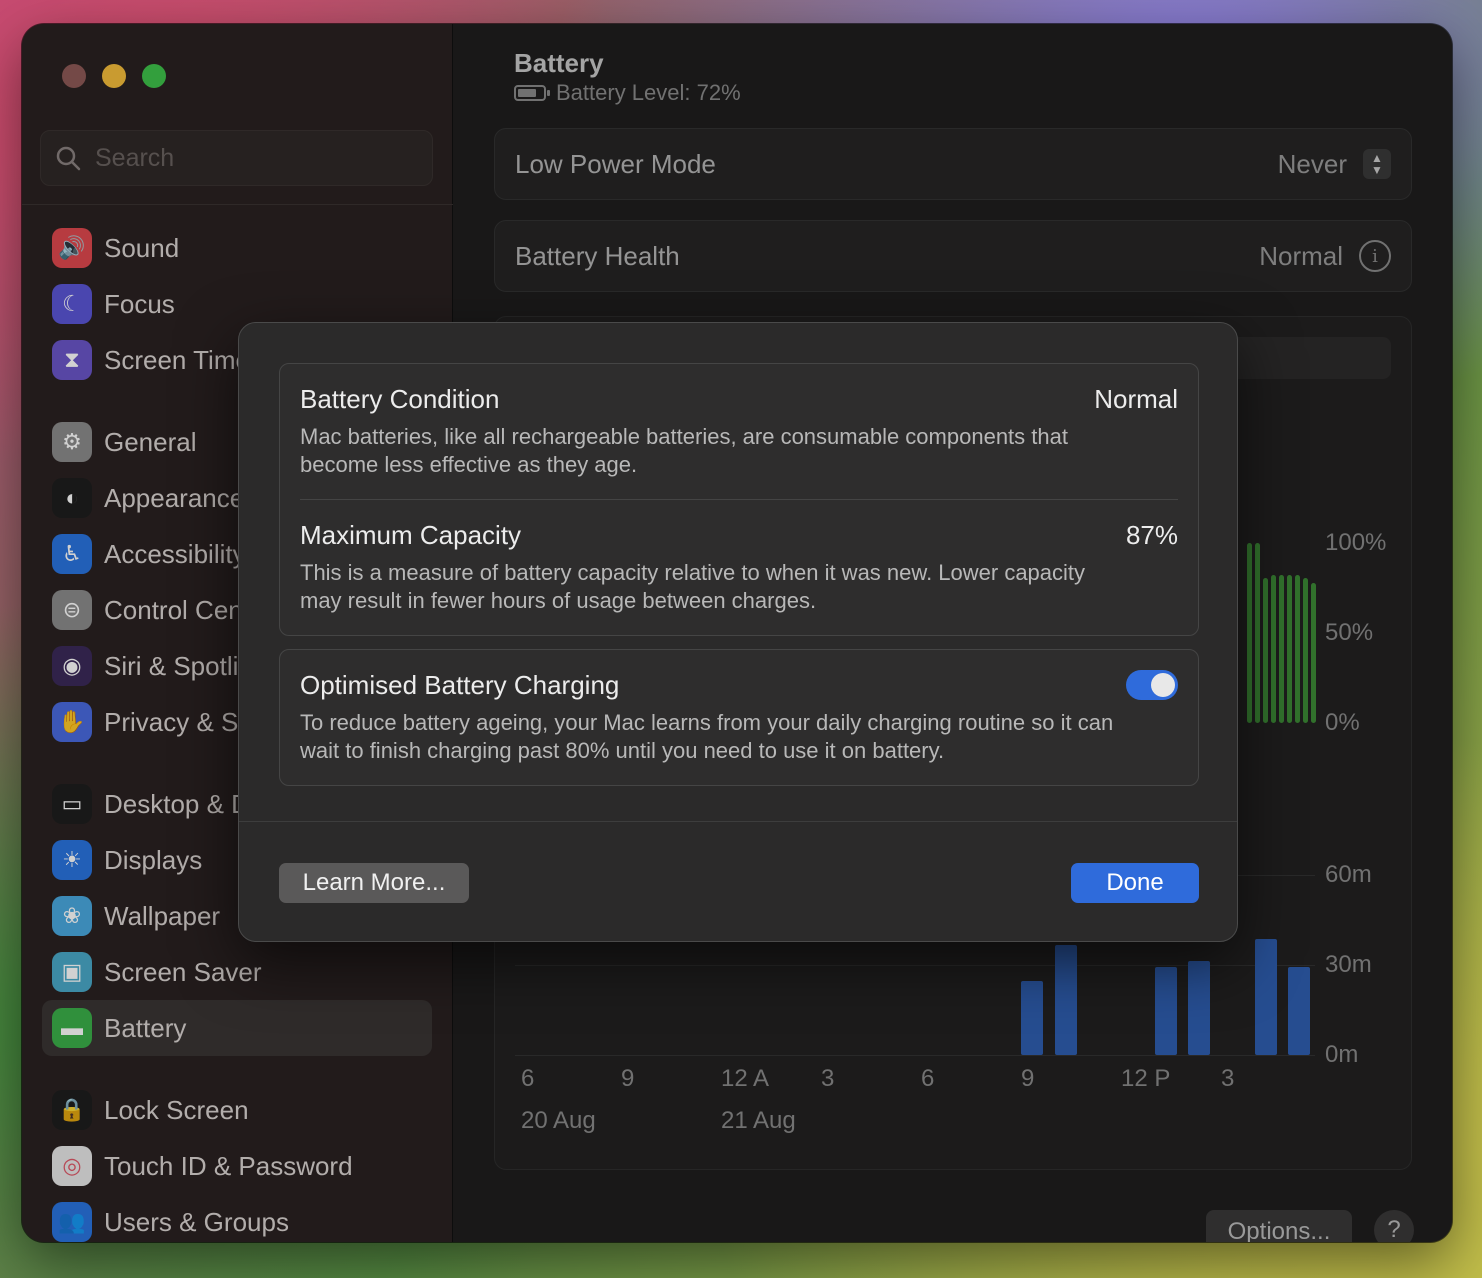  What do you see at coordinates (400, 399) in the screenshot?
I see `battery-condition-title: Battery Condition` at bounding box center [400, 399].